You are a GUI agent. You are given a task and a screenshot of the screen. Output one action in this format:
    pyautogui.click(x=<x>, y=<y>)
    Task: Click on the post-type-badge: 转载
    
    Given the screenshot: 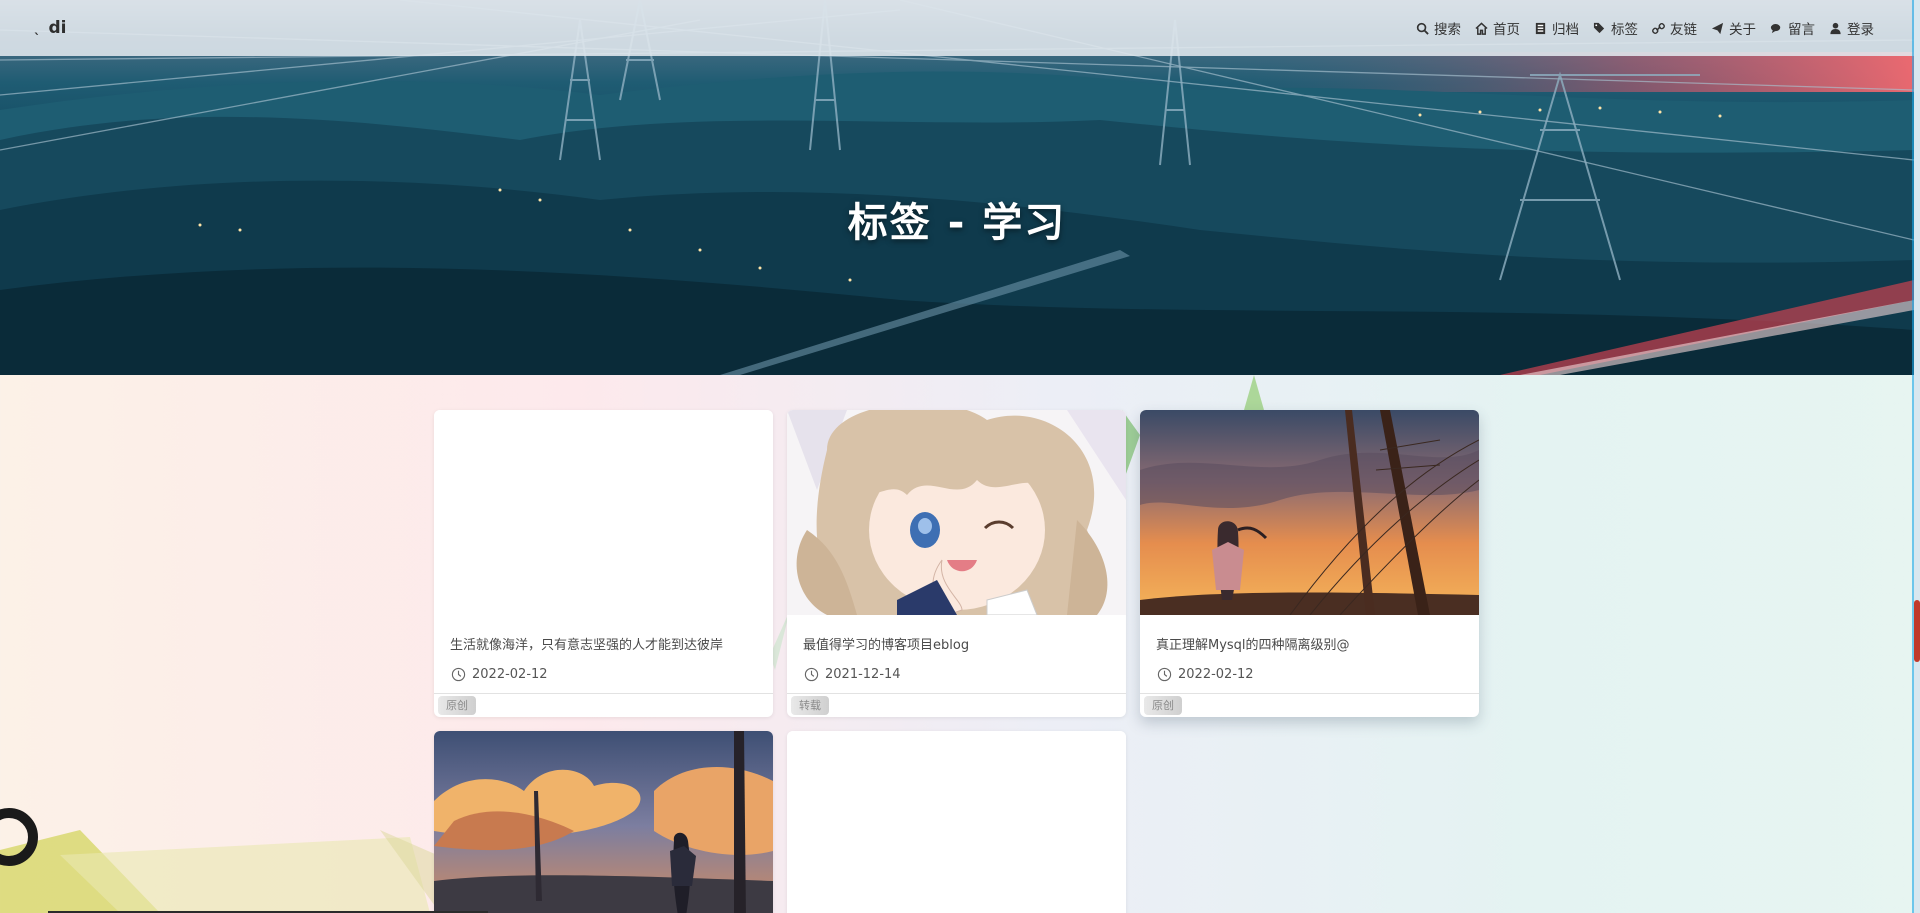 What is the action you would take?
    pyautogui.click(x=810, y=705)
    